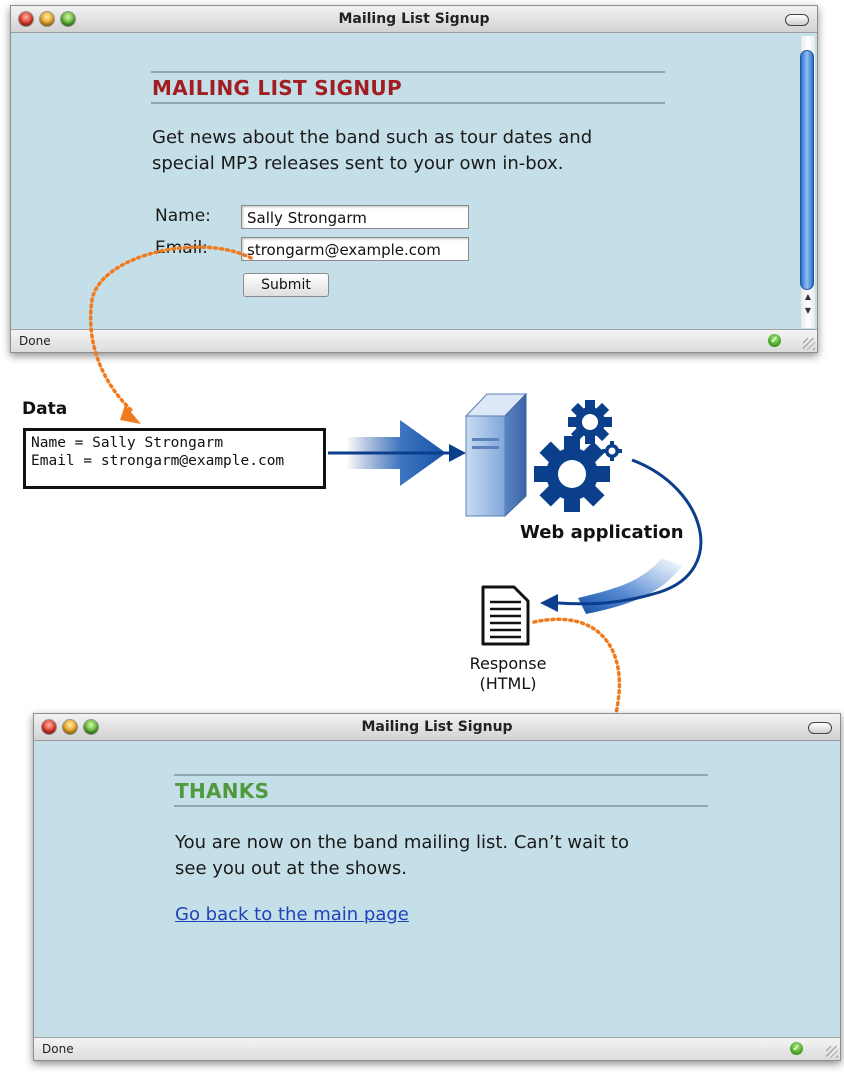 Image resolution: width=844 pixels, height=1083 pixels. Describe the element at coordinates (127, 443) in the screenshot. I see `data-line: Name = Sally Strongarm` at that location.